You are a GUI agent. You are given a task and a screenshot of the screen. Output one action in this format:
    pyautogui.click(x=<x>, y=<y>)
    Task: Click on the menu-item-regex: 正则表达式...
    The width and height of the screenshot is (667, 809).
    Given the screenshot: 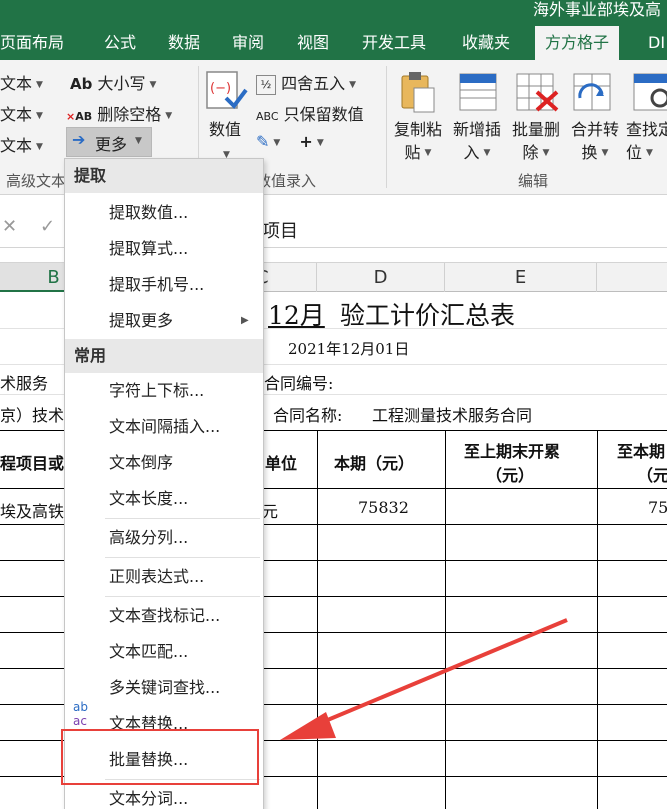 What is the action you would take?
    pyautogui.click(x=164, y=577)
    